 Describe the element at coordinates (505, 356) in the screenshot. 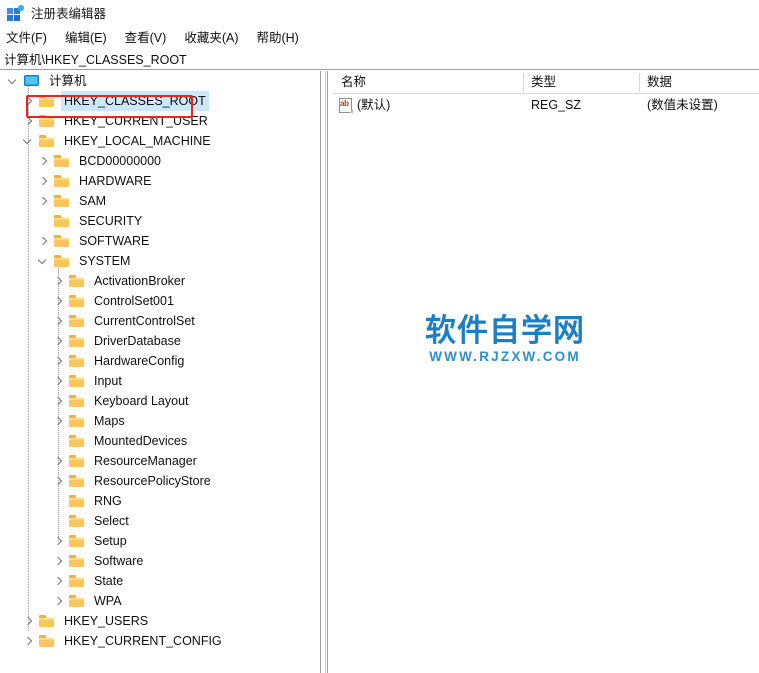

I see `watermark-en: WWW.RJZXW.COM` at that location.